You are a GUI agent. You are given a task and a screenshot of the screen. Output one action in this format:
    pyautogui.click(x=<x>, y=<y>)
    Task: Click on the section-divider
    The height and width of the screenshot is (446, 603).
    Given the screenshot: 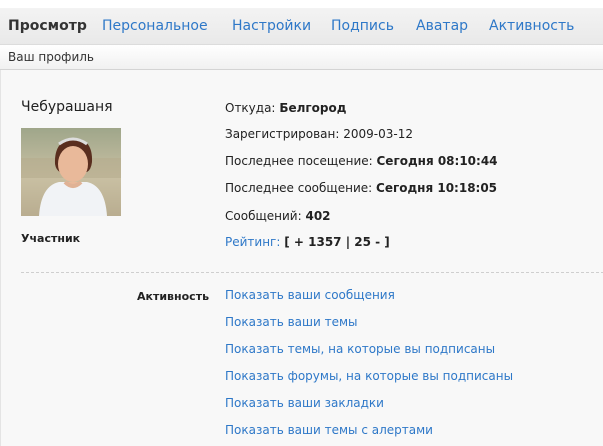 What is the action you would take?
    pyautogui.click(x=312, y=272)
    